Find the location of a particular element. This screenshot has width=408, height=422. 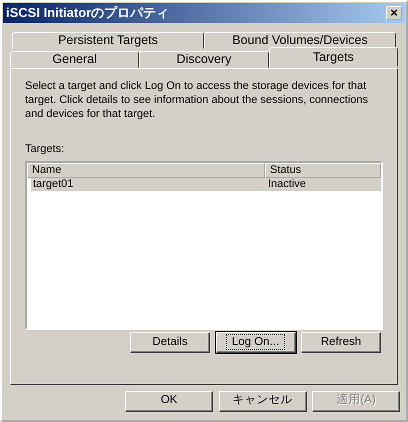

tab: General is located at coordinates (75, 59).